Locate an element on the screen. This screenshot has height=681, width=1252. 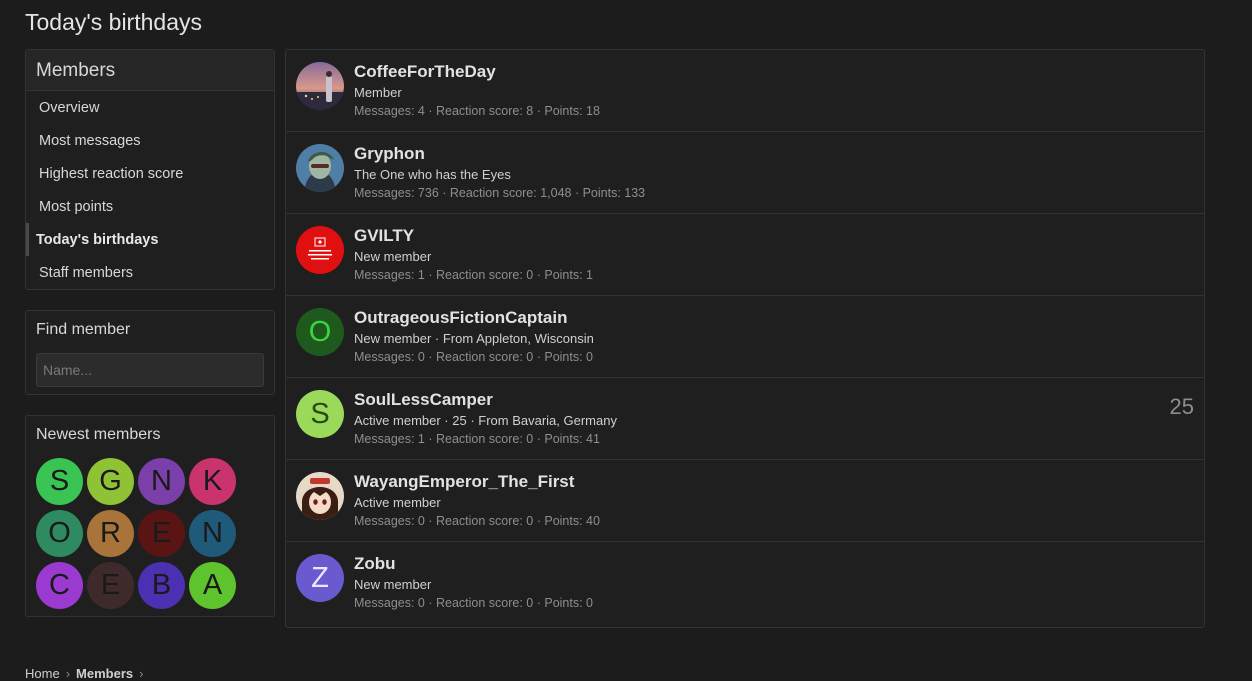
avatar-letter: S is located at coordinates (320, 413).